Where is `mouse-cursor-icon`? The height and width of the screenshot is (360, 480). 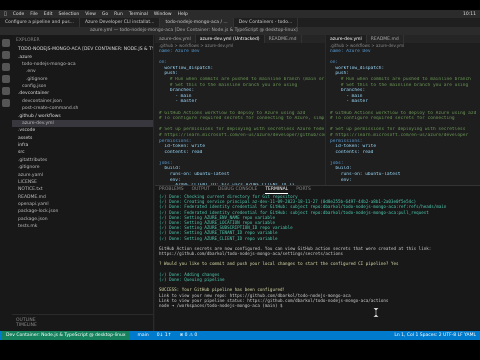
mouse-cursor-icon is located at coordinates (376, 312).